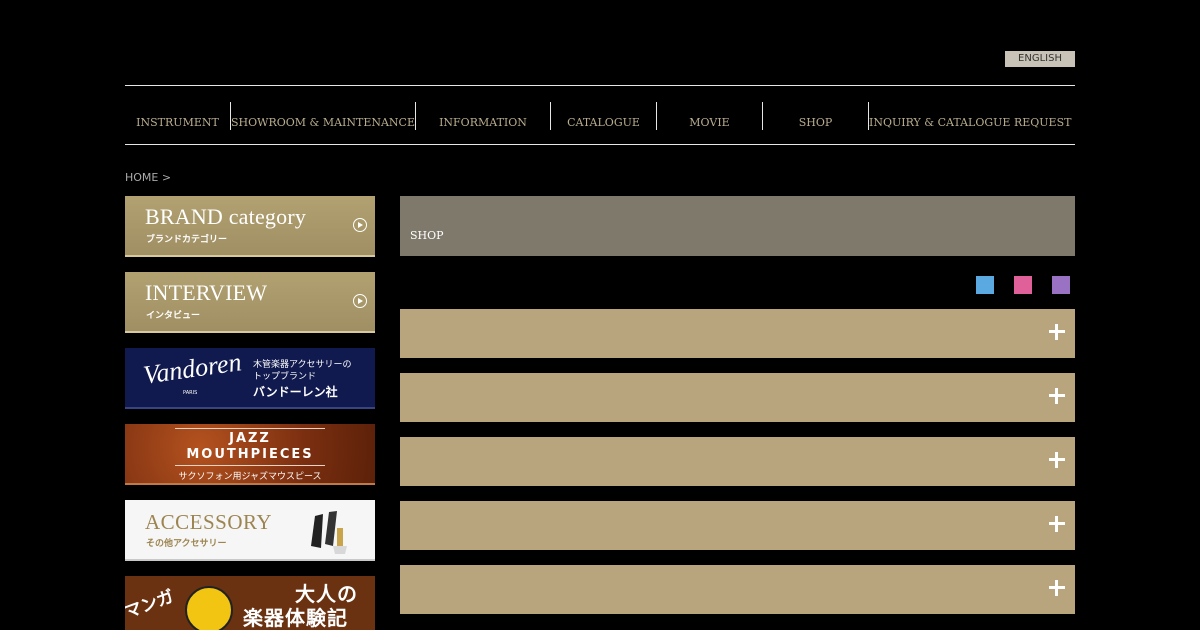 This screenshot has width=1200, height=630. I want to click on interview-banner: INTERVIEW インタビュー, so click(250, 302).